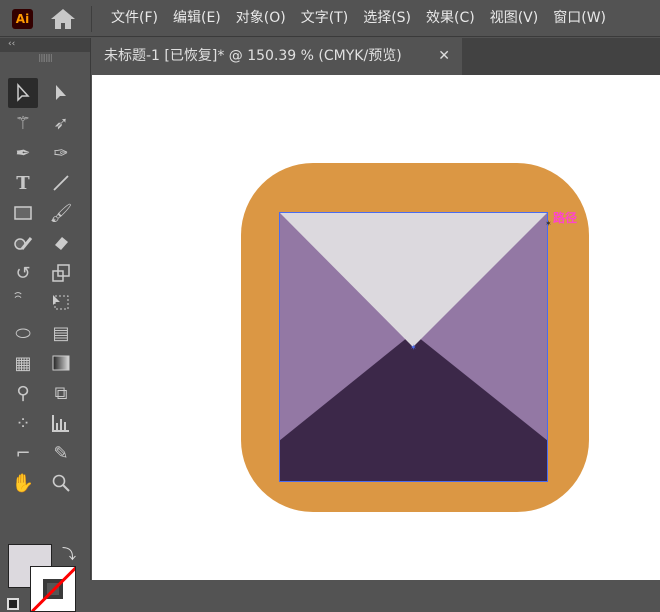 The image size is (660, 612). I want to click on shaper-tool-icon, so click(23, 243).